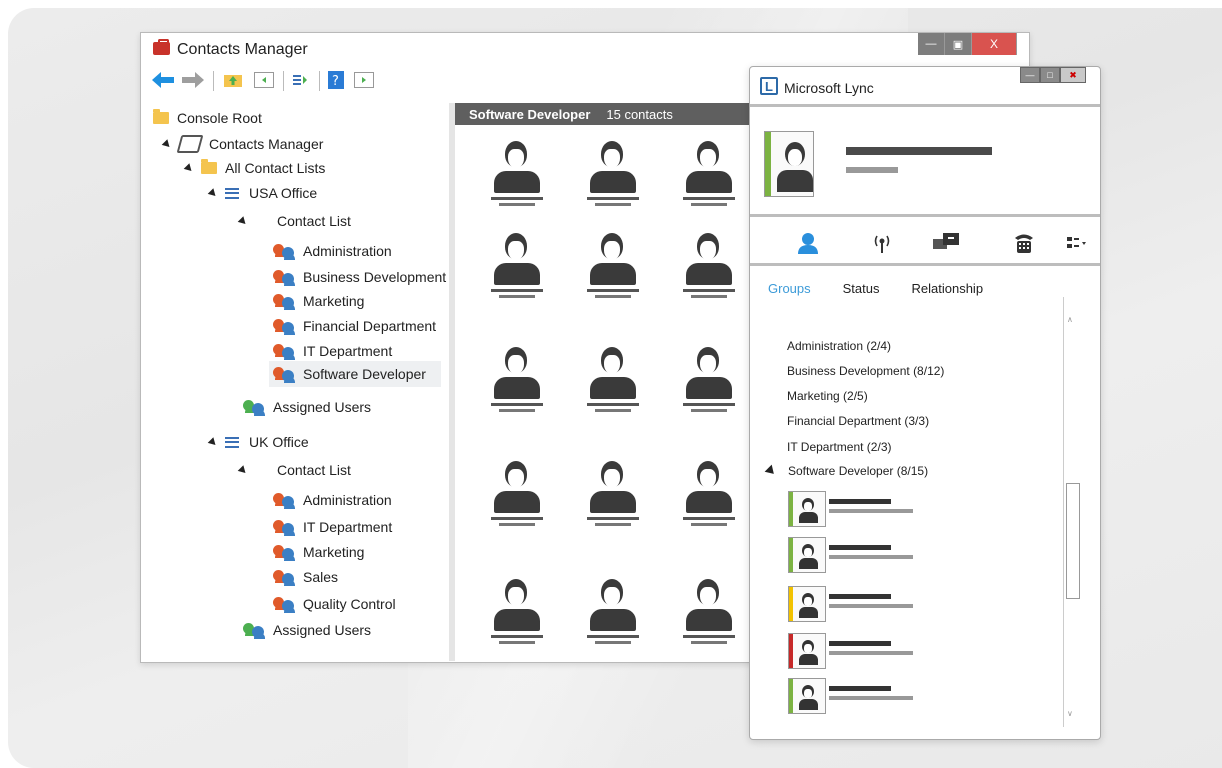 The image size is (1222, 768). Describe the element at coordinates (994, 44) in the screenshot. I see `close-button: X` at that location.